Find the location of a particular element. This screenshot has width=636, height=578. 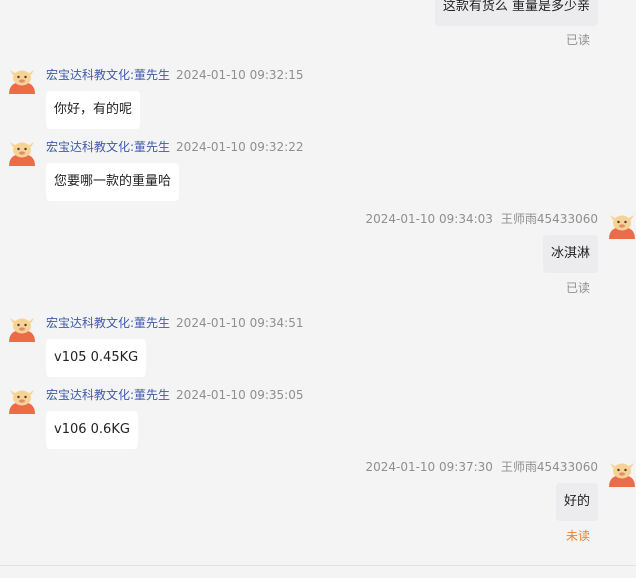

message-bubble-incoming: v106 0.6KG is located at coordinates (92, 430).